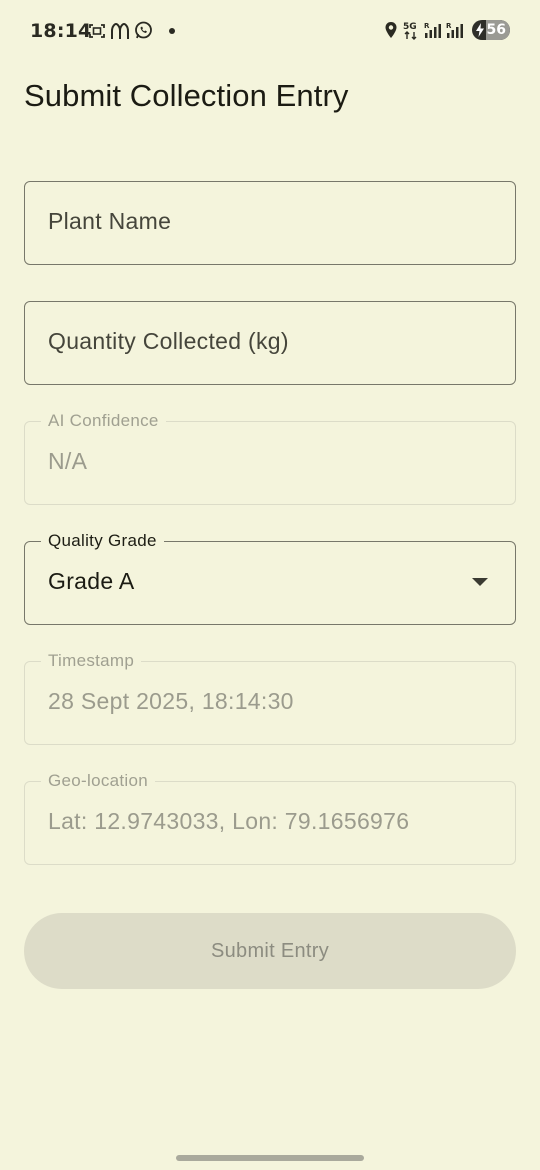 This screenshot has width=540, height=1170. What do you see at coordinates (97, 31) in the screenshot?
I see `screenshot-icon` at bounding box center [97, 31].